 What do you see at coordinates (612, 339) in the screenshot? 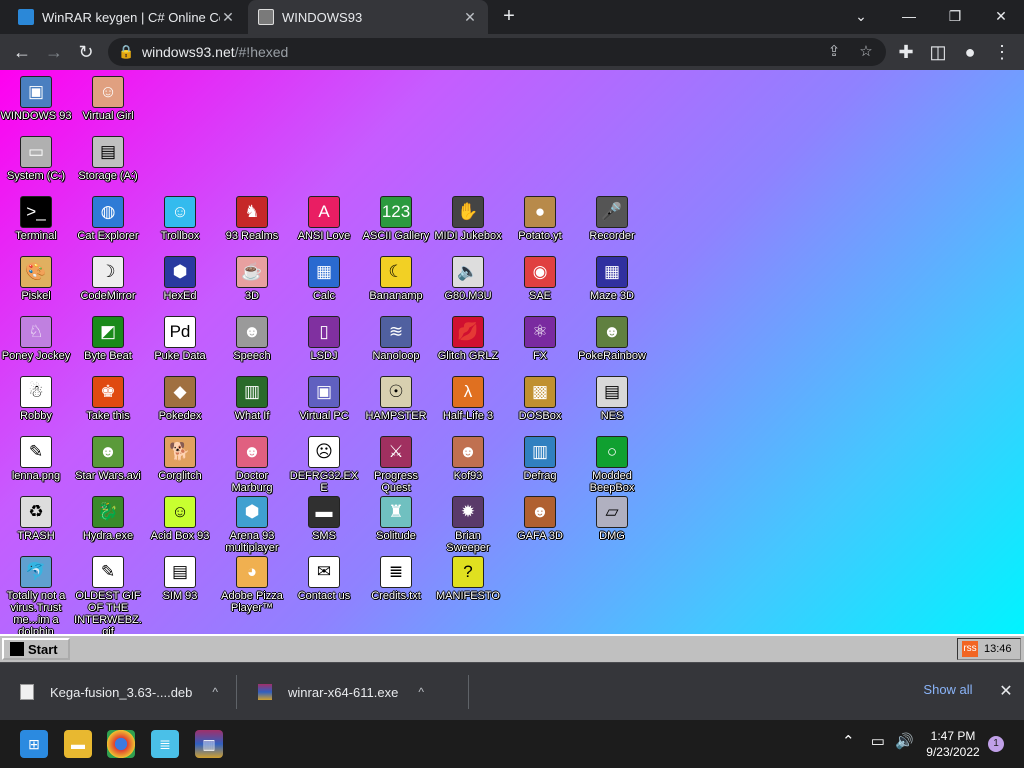
I see `desktop-icon: ☻ PokeRainbow` at bounding box center [612, 339].